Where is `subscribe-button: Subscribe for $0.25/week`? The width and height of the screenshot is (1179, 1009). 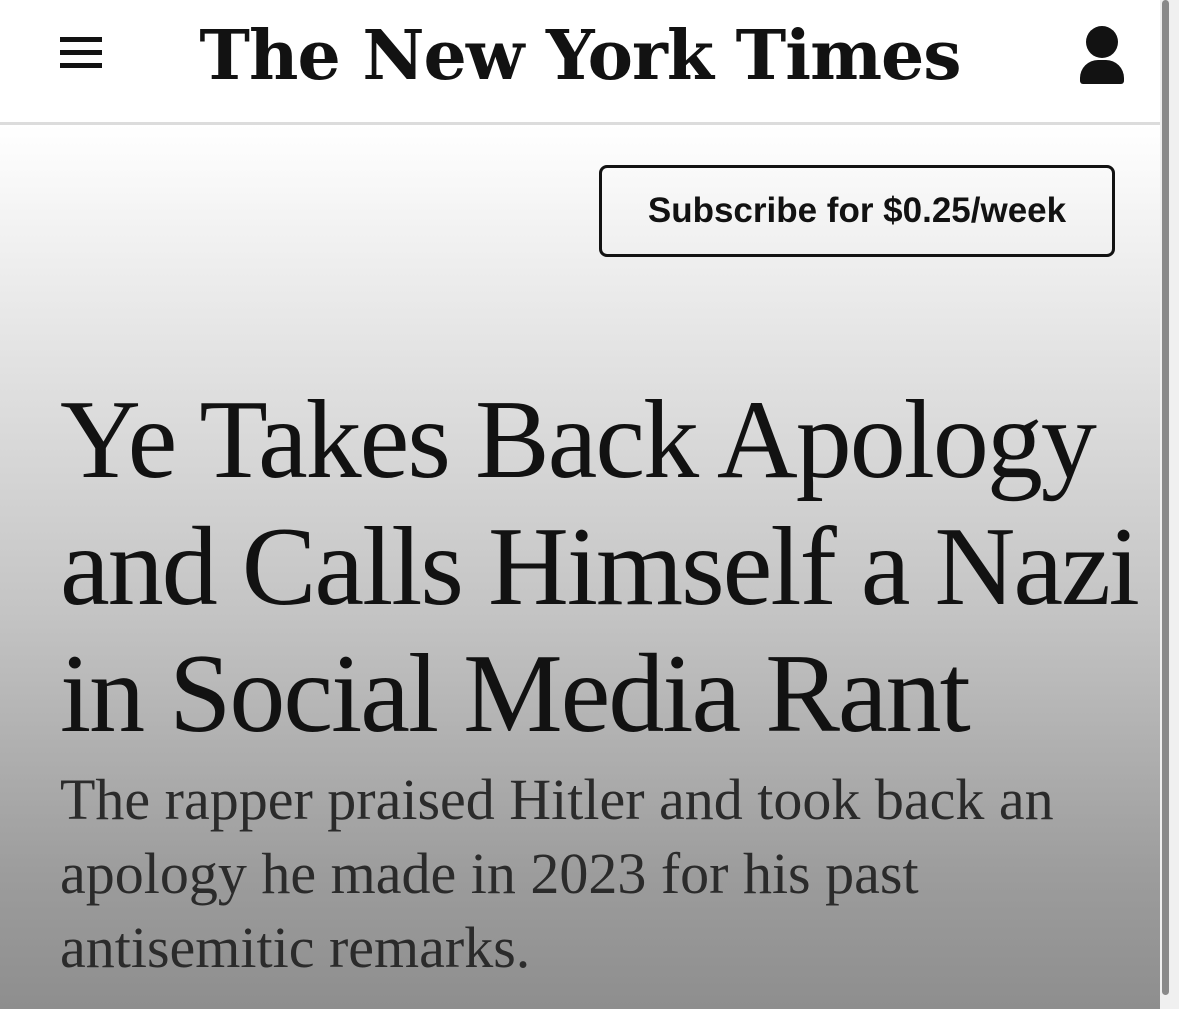
subscribe-button: Subscribe for $0.25/week is located at coordinates (857, 211).